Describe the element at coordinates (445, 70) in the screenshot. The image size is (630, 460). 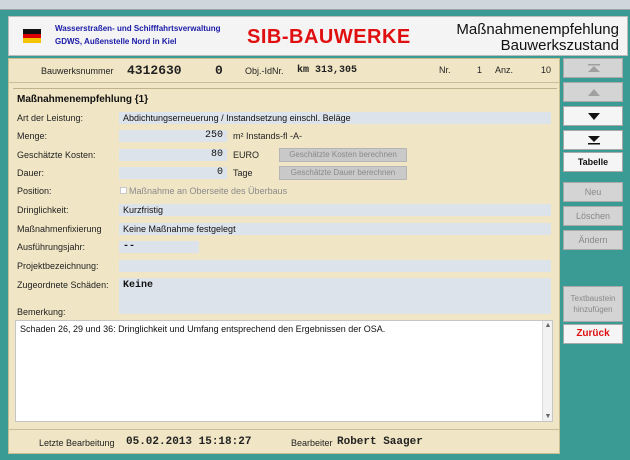
I see `nr-label: Nr.` at that location.